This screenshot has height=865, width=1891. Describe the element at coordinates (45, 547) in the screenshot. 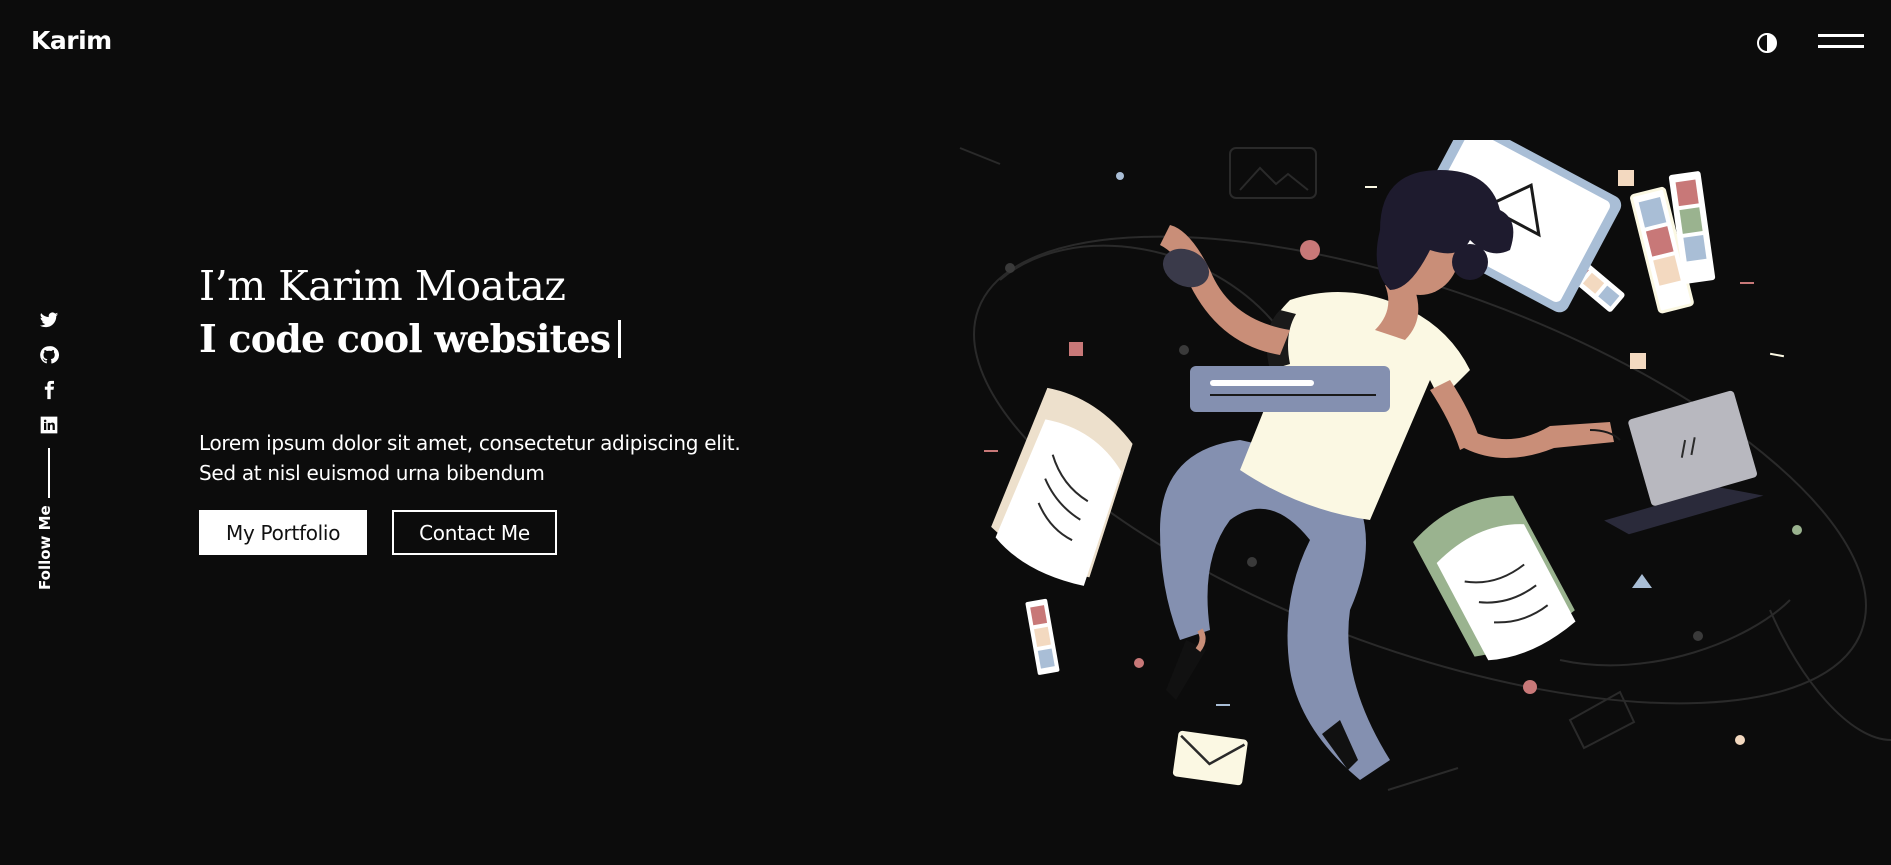

I see `follow-me-label: Follow Me` at that location.